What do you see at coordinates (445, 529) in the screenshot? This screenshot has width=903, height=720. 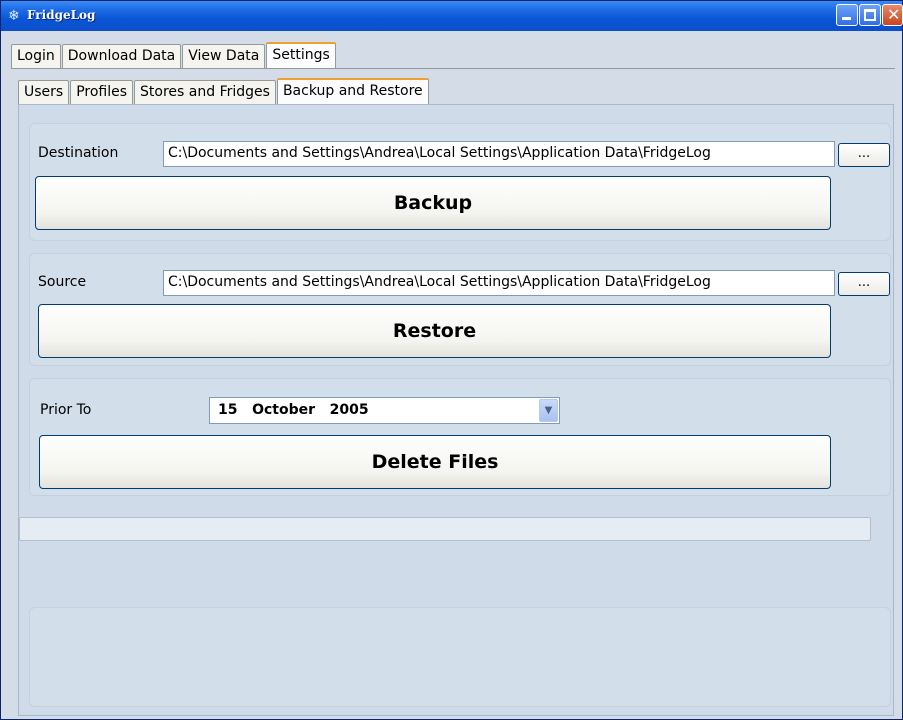 I see `progress-bar` at bounding box center [445, 529].